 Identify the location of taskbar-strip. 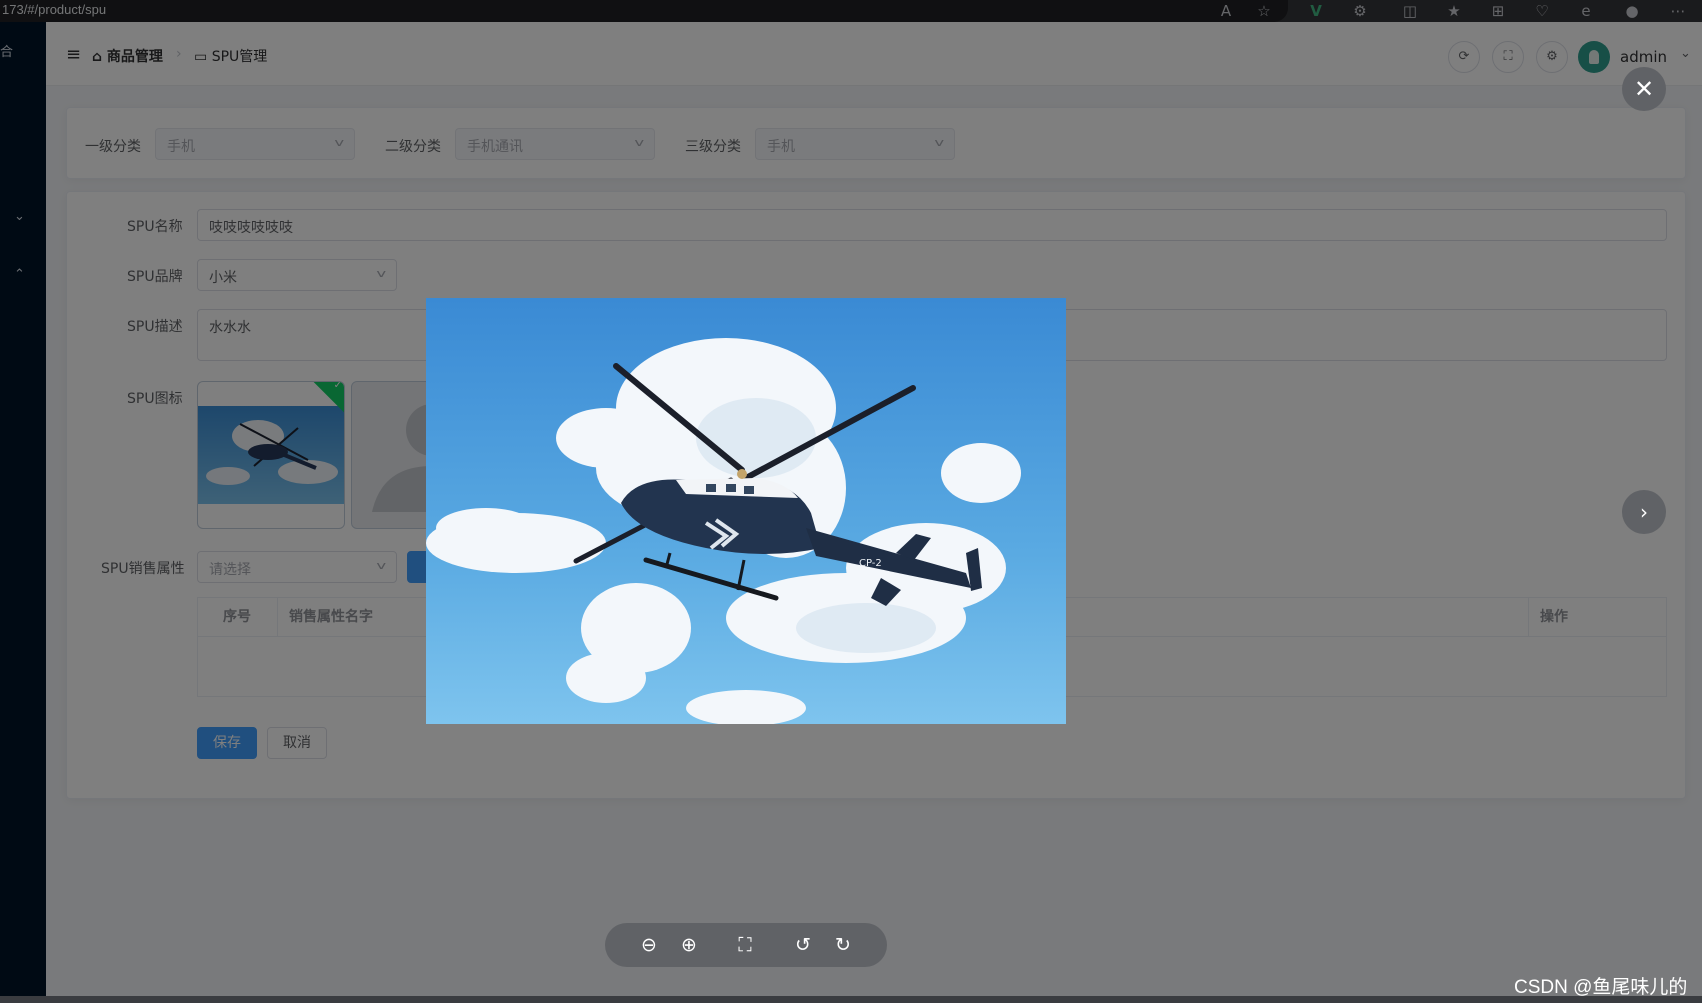
(851, 999).